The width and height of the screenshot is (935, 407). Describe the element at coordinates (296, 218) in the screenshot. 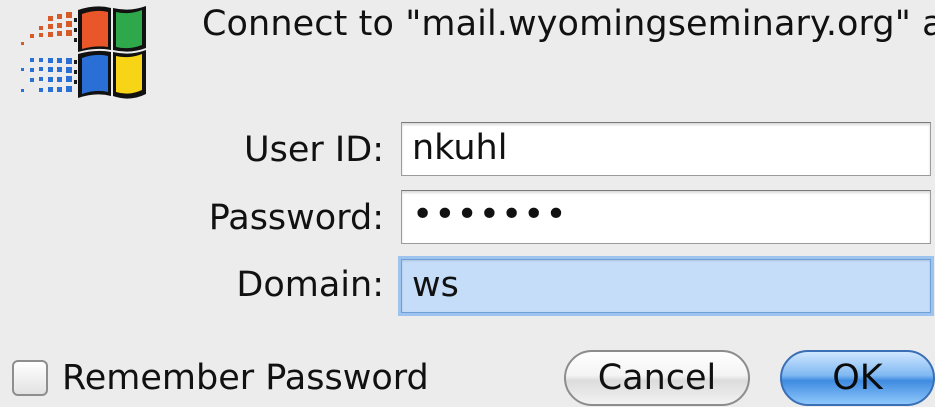

I see `password-label: Password:` at that location.